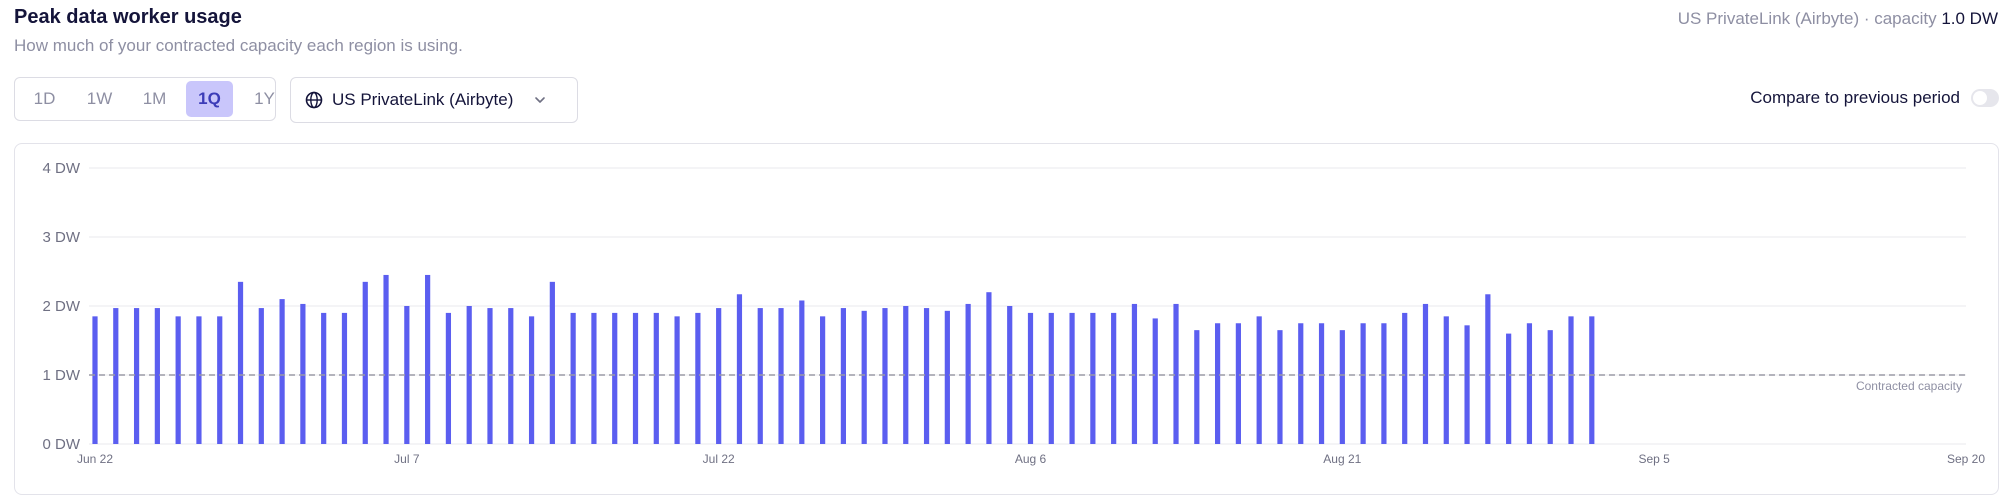  I want to click on x-tick-label: Aug 6, so click(1031, 459).